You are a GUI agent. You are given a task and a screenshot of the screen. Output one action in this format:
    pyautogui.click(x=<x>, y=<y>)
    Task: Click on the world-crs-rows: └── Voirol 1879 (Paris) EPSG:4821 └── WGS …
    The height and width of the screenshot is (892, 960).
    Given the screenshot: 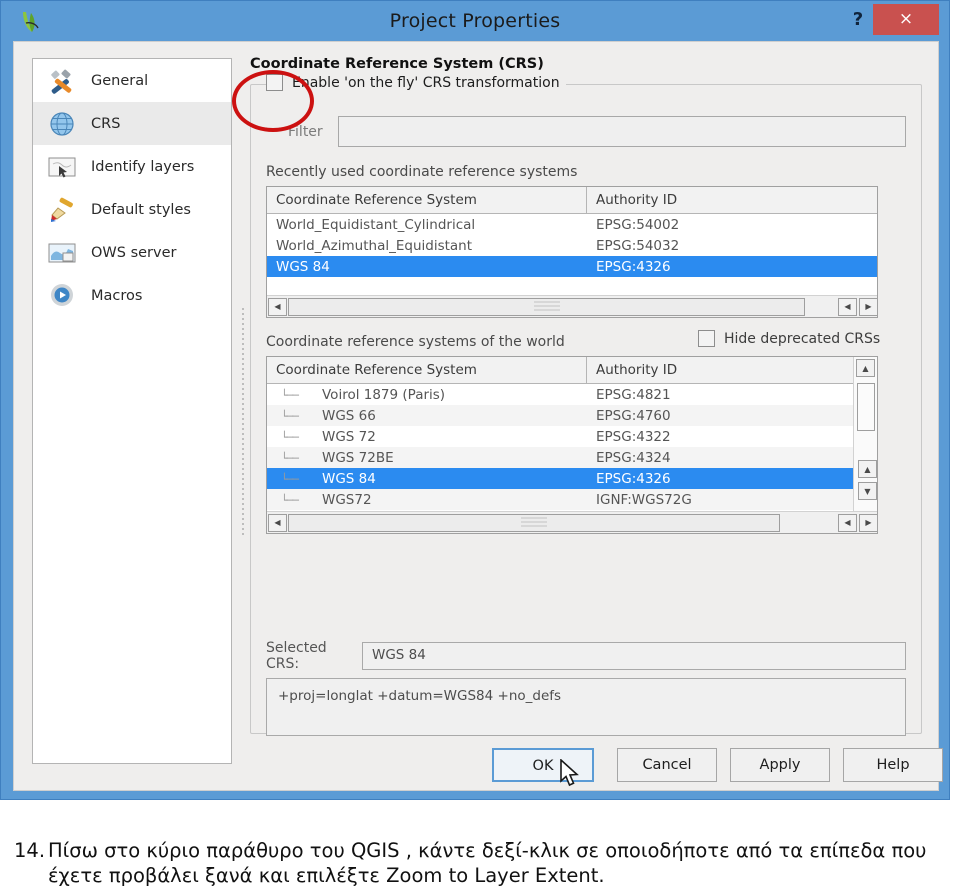 What is the action you would take?
    pyautogui.click(x=572, y=447)
    